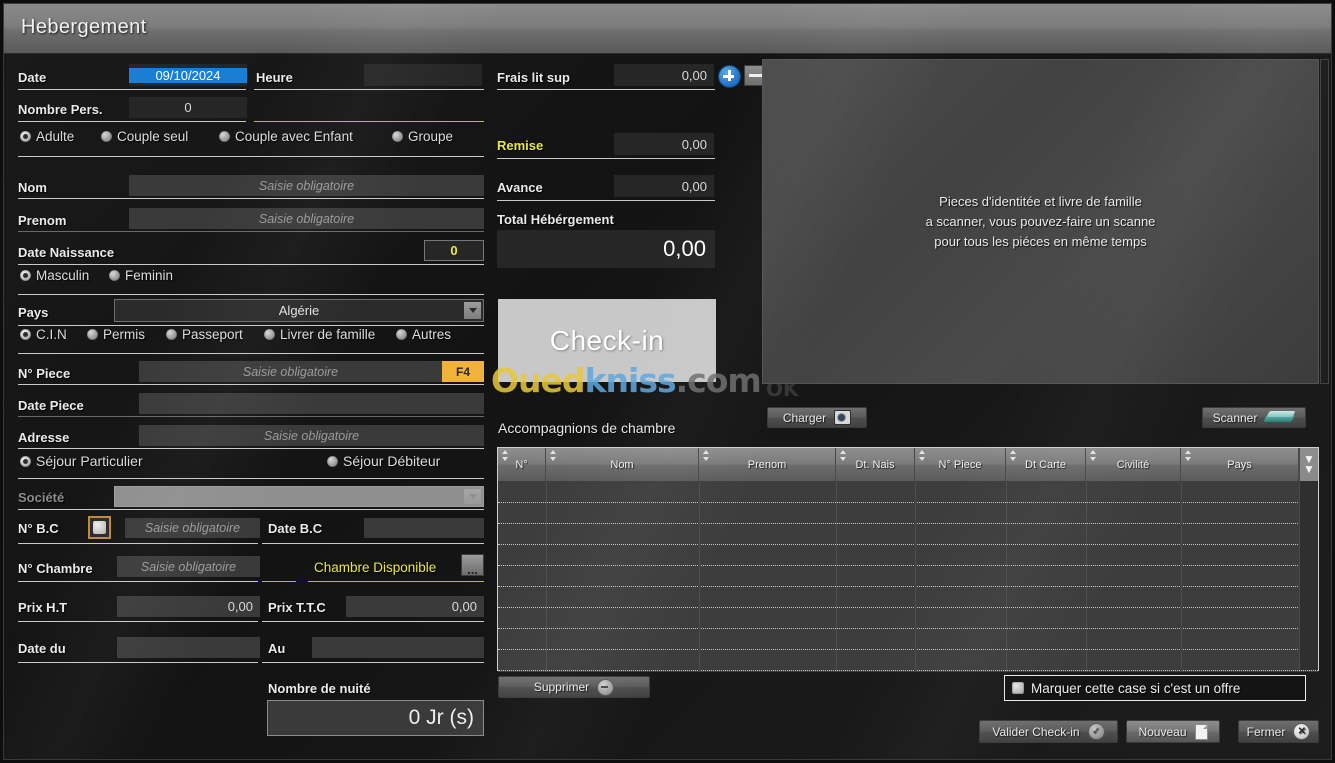 The image size is (1335, 763). What do you see at coordinates (729, 76) in the screenshot?
I see `plus-circle-icon` at bounding box center [729, 76].